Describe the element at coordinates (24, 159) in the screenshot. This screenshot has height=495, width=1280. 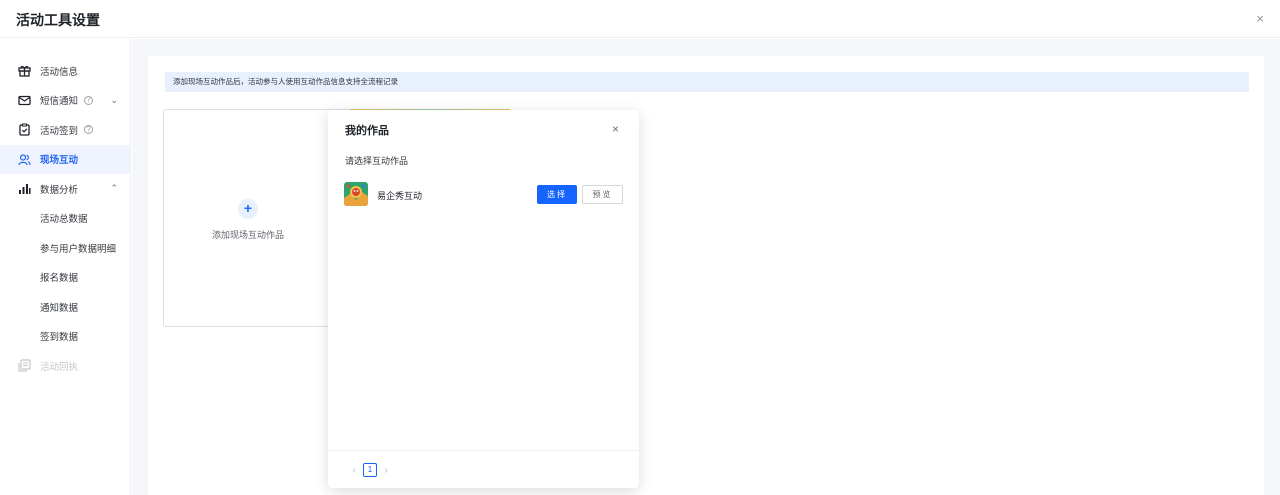
I see `users-icon` at that location.